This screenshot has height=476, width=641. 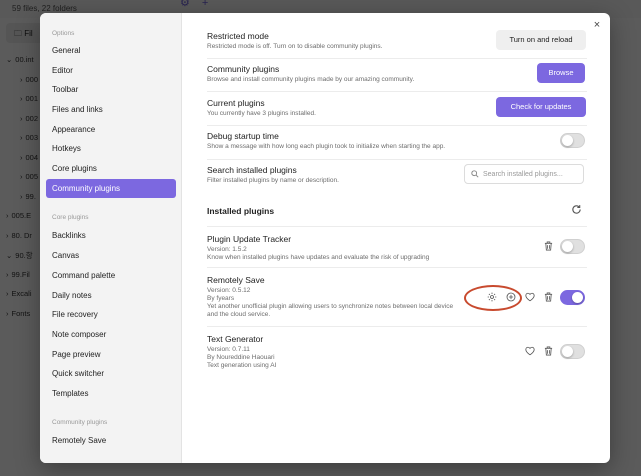 What do you see at coordinates (111, 168) in the screenshot?
I see `sidebar-item-core-plugins: Core plugins` at bounding box center [111, 168].